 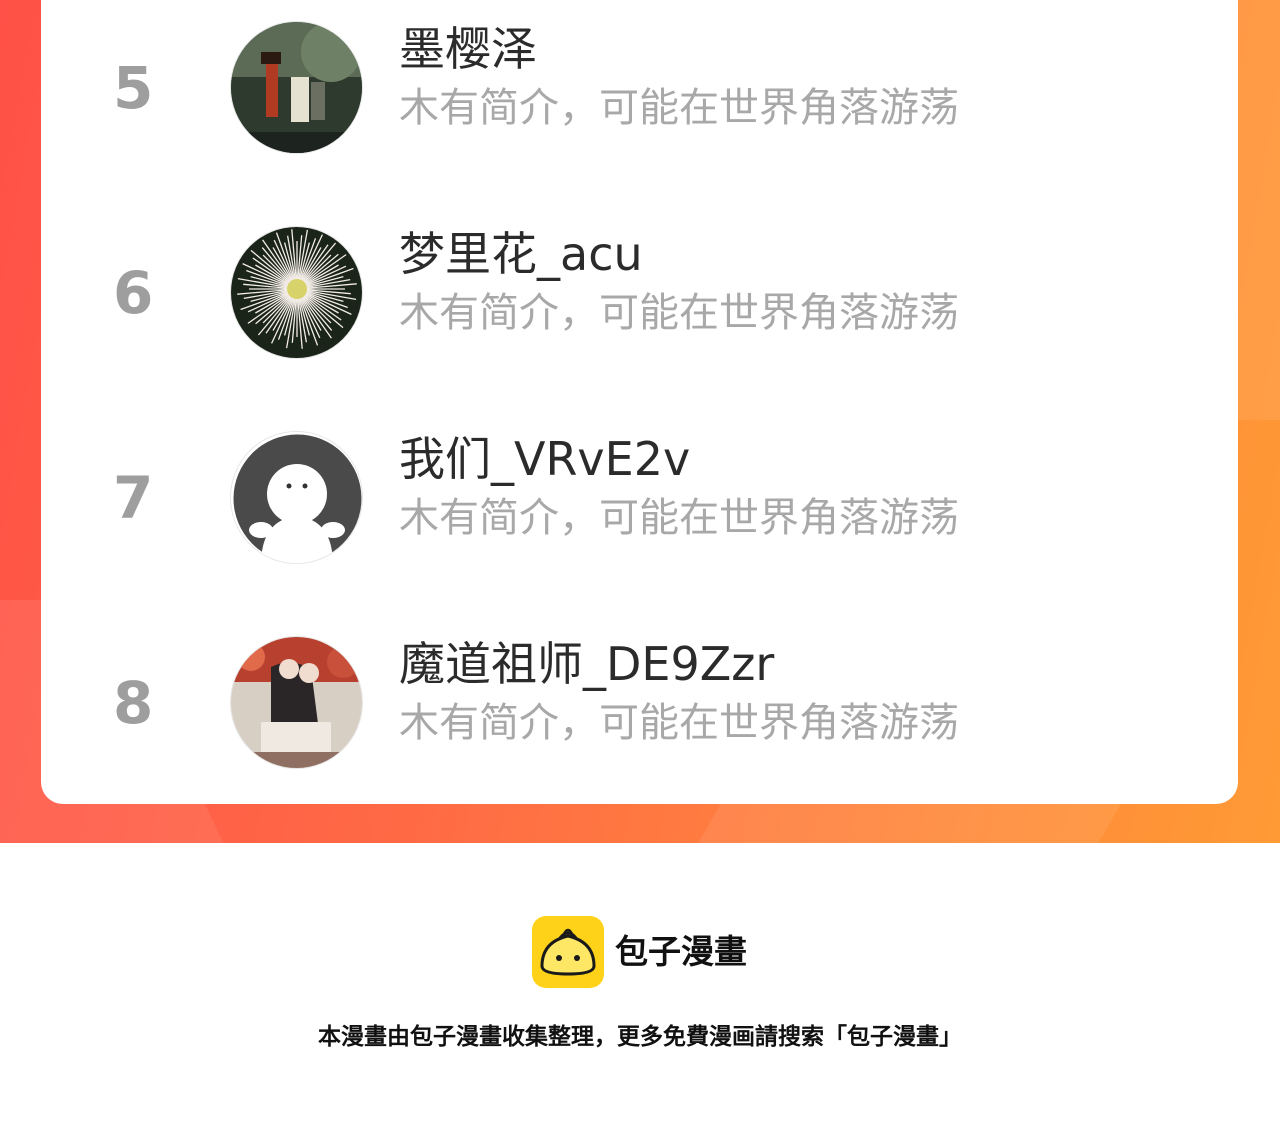 What do you see at coordinates (468, 49) in the screenshot?
I see `user-name: 墨樱泽` at bounding box center [468, 49].